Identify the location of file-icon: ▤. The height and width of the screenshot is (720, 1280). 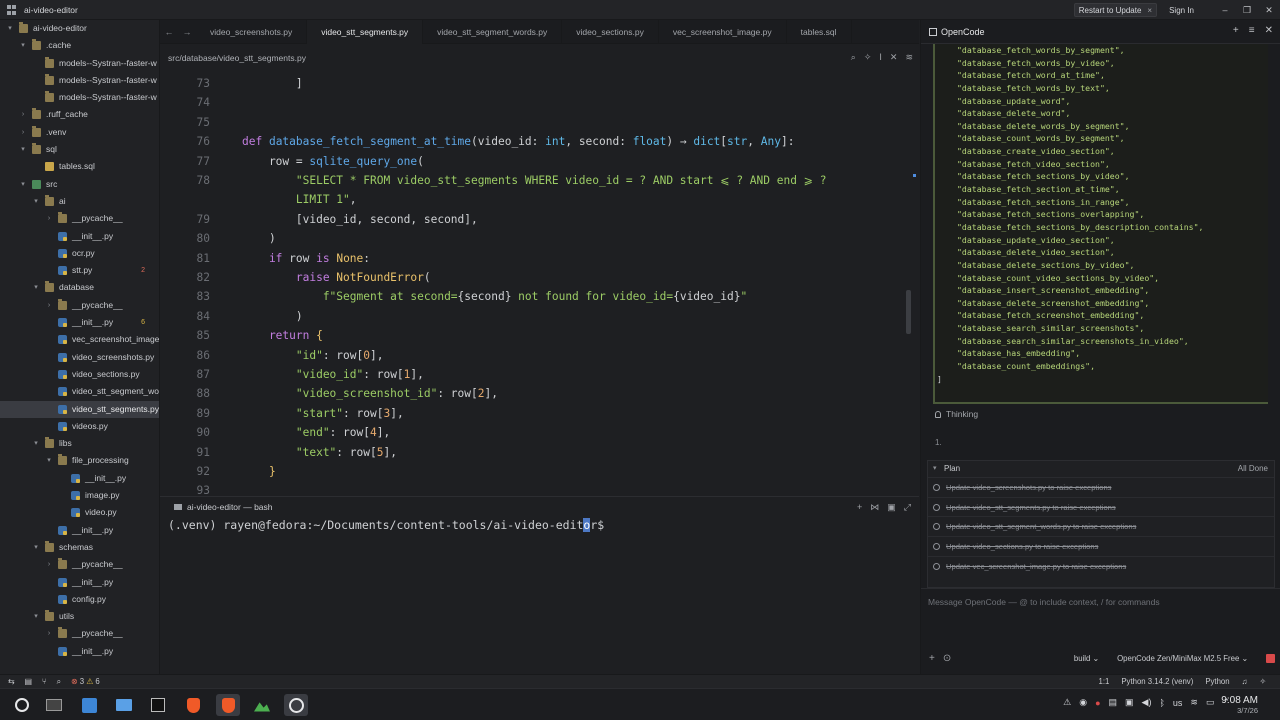
(28, 682).